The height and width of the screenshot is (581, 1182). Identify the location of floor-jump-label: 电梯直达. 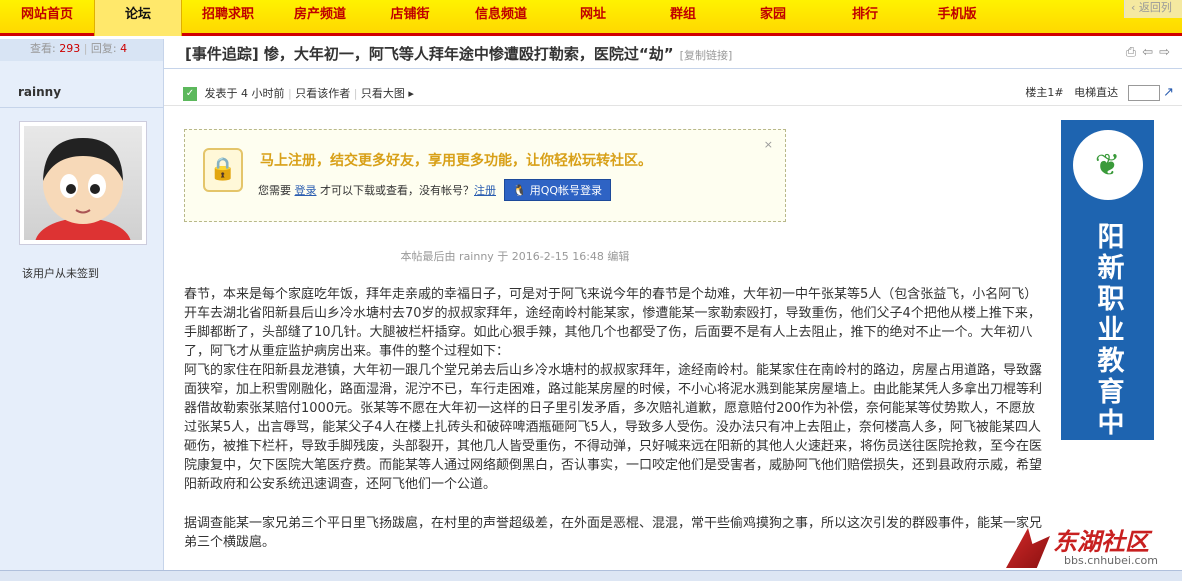
(1096, 92).